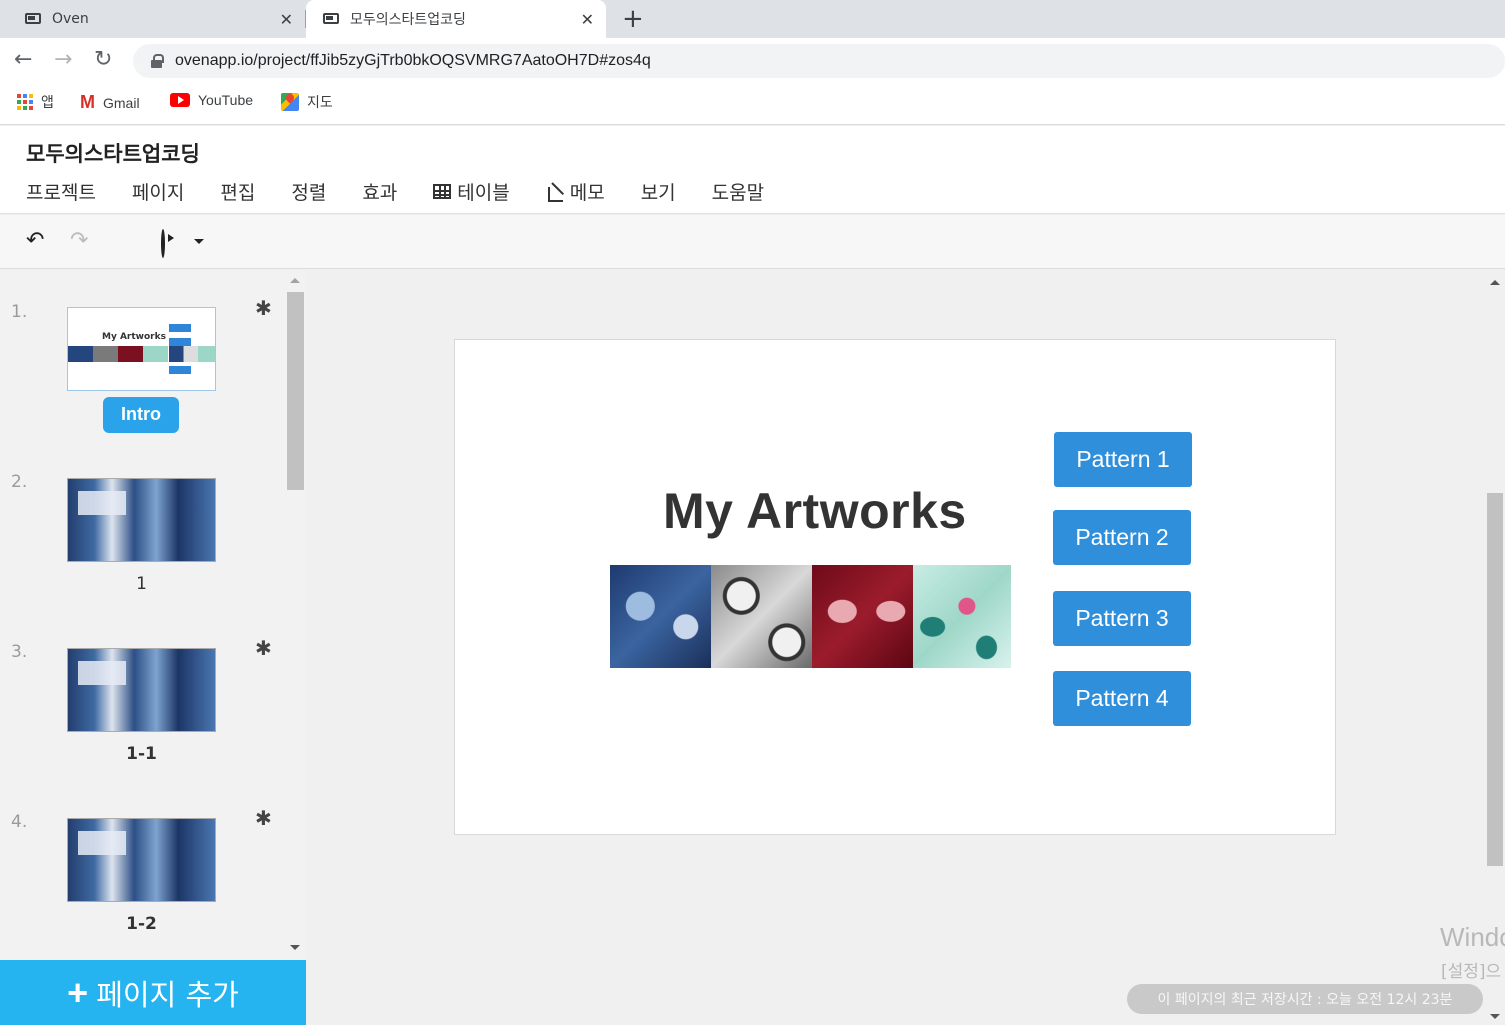 Image resolution: width=1505 pixels, height=1025 pixels. What do you see at coordinates (1123, 459) in the screenshot?
I see `pattern-1-button: Pattern 1` at bounding box center [1123, 459].